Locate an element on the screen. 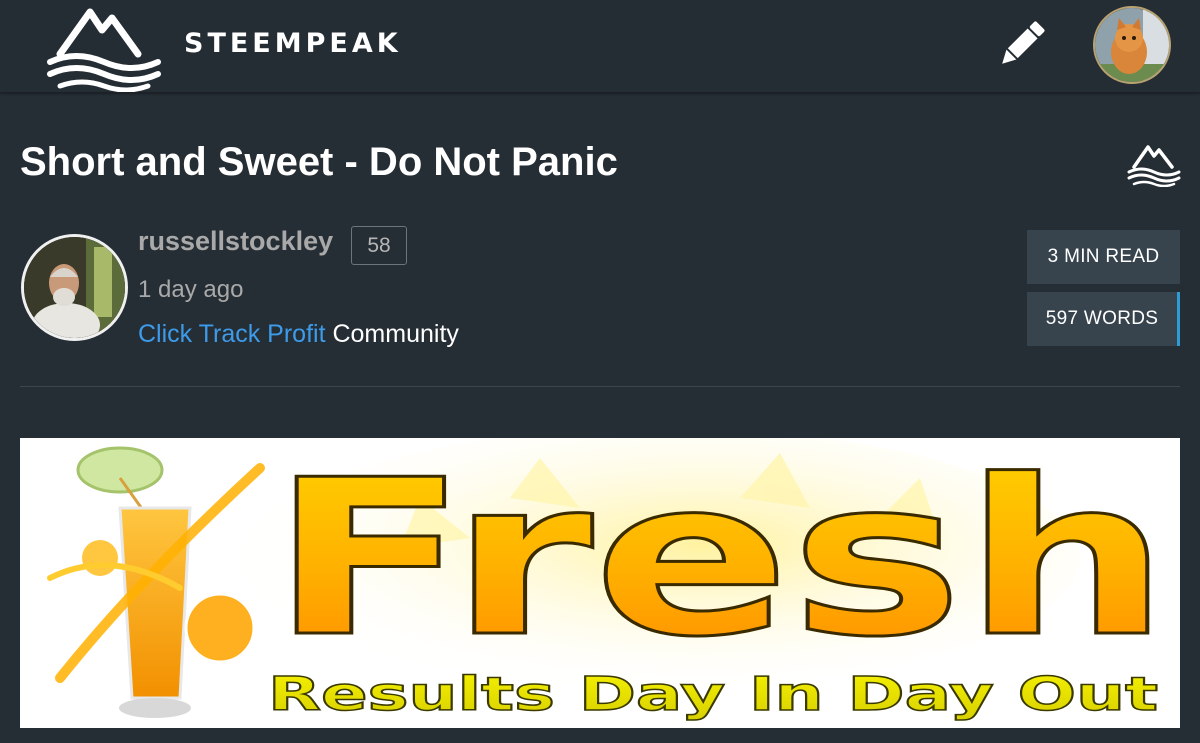  kitten-avatar-icon is located at coordinates (1132, 45).